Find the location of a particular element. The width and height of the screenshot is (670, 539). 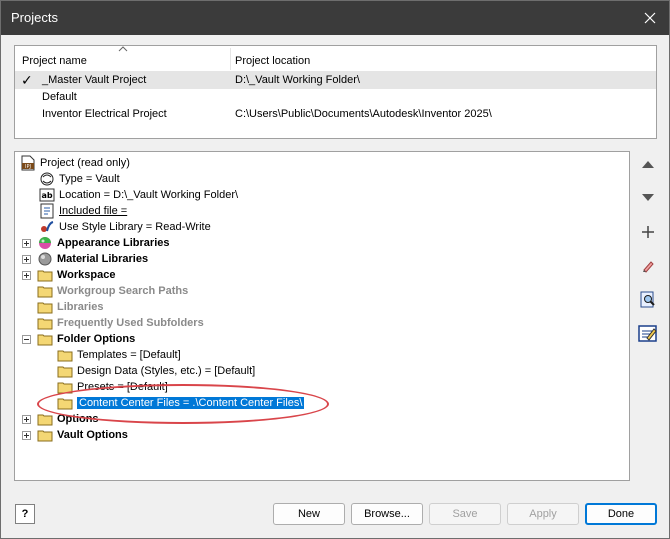

tree-item-label: Vault Options is located at coordinates (92, 435).